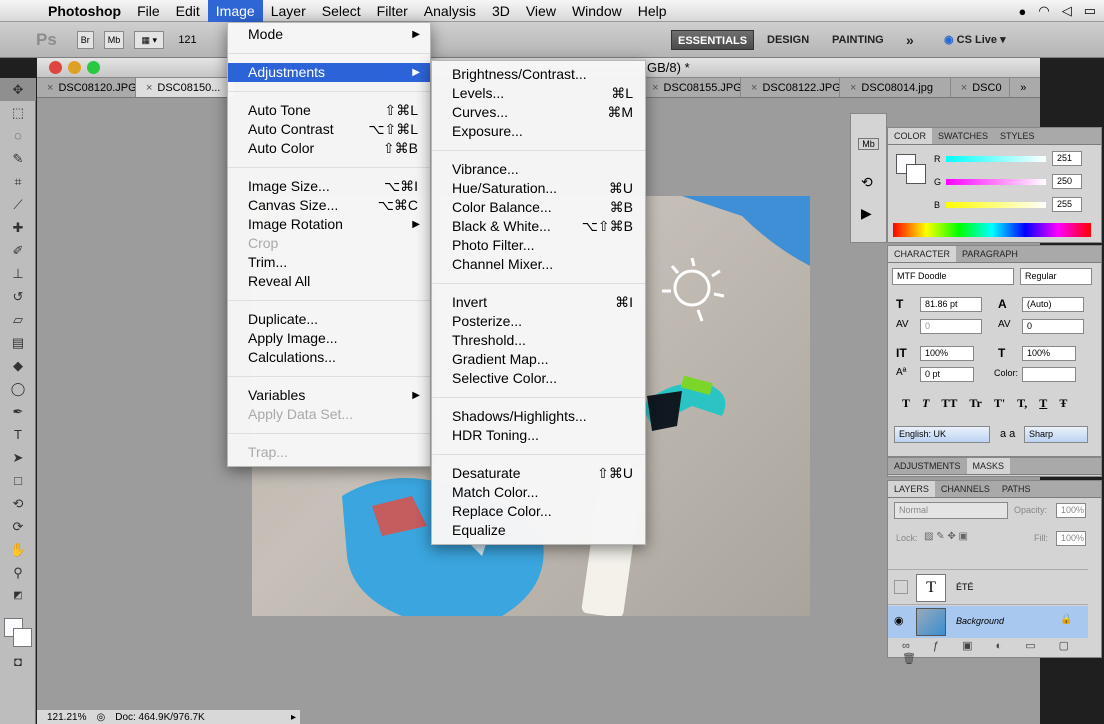  Describe the element at coordinates (597, 11) in the screenshot. I see `menu-window: Window` at that location.